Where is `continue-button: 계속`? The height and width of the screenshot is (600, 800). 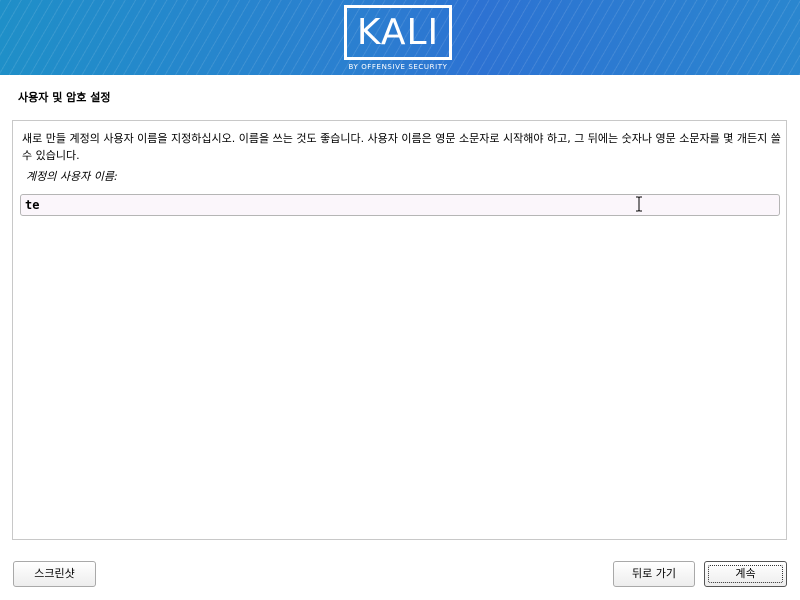 continue-button: 계속 is located at coordinates (745, 574).